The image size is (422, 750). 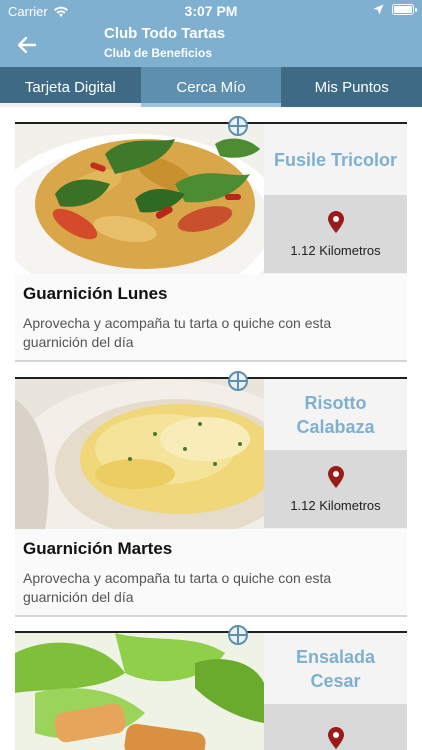 I want to click on risotto-image, so click(x=139, y=454).